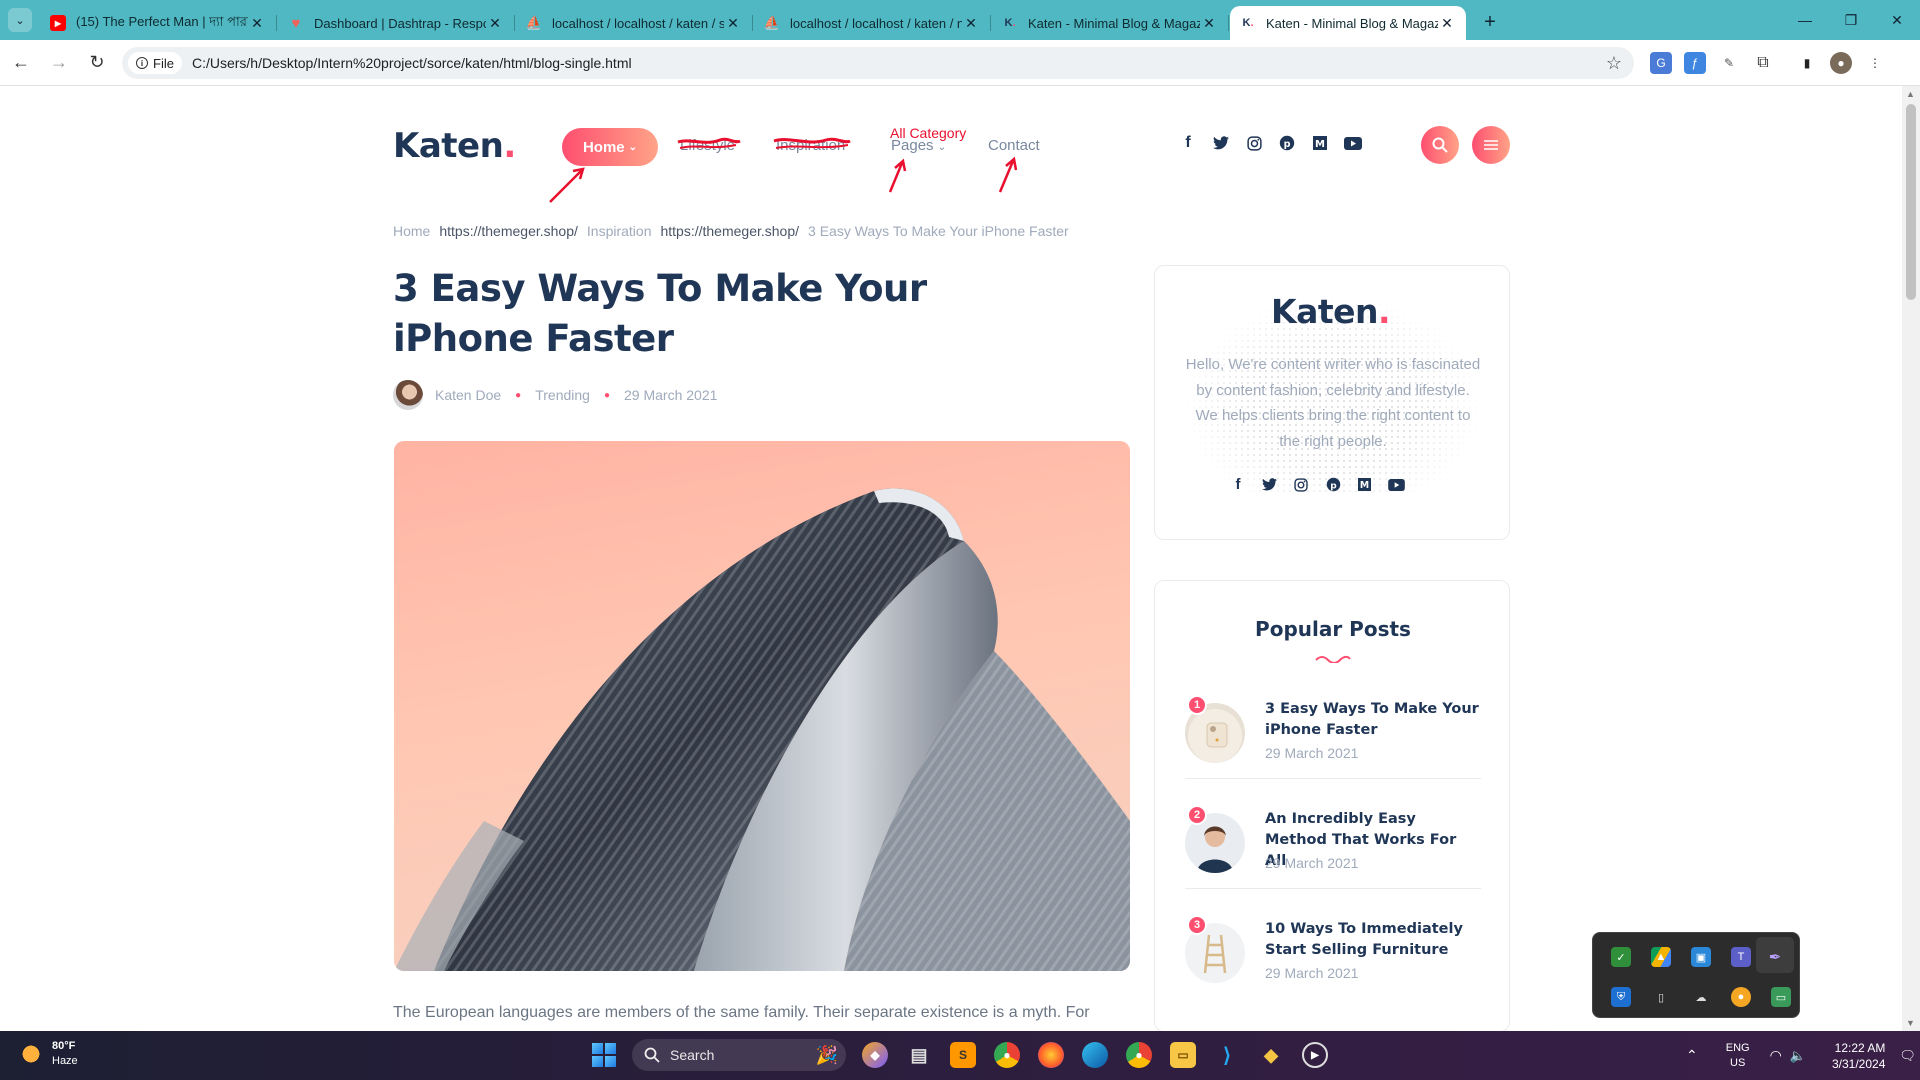  Describe the element at coordinates (1775, 957) in the screenshot. I see `pen-tray-icon: ✒` at that location.